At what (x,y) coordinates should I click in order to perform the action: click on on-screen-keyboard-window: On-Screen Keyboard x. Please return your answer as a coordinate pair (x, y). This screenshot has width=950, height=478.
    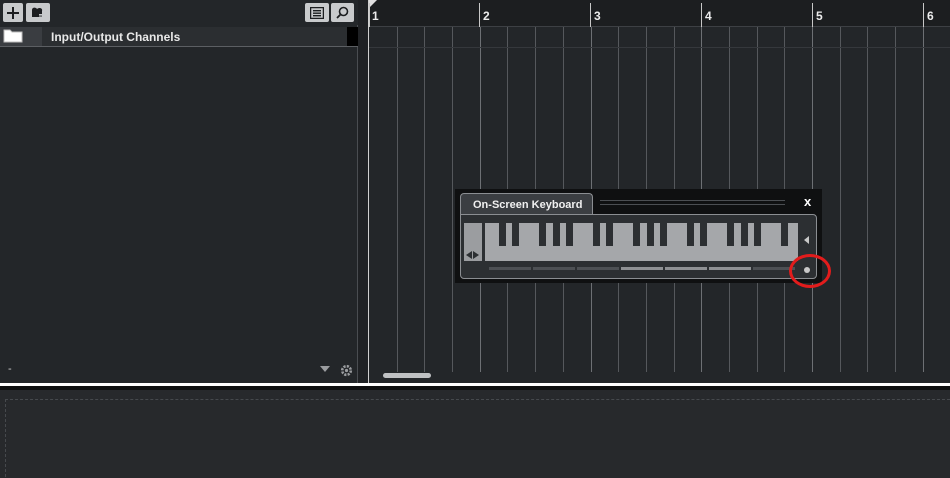
    Looking at the image, I should click on (638, 236).